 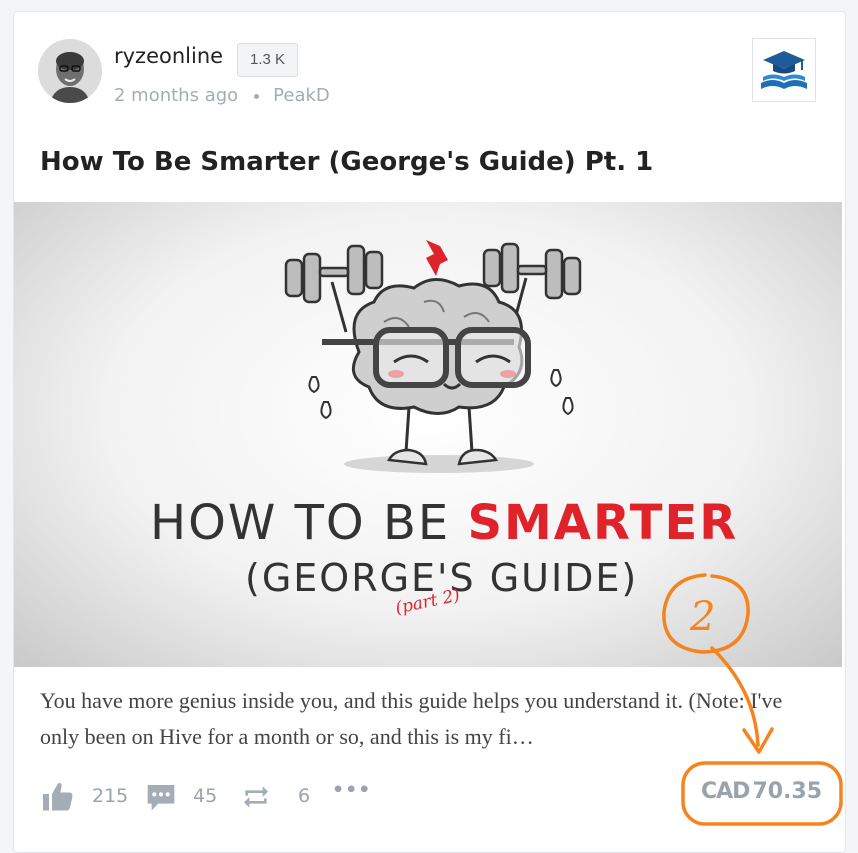 What do you see at coordinates (702, 617) in the screenshot?
I see `annotation-label: 2` at bounding box center [702, 617].